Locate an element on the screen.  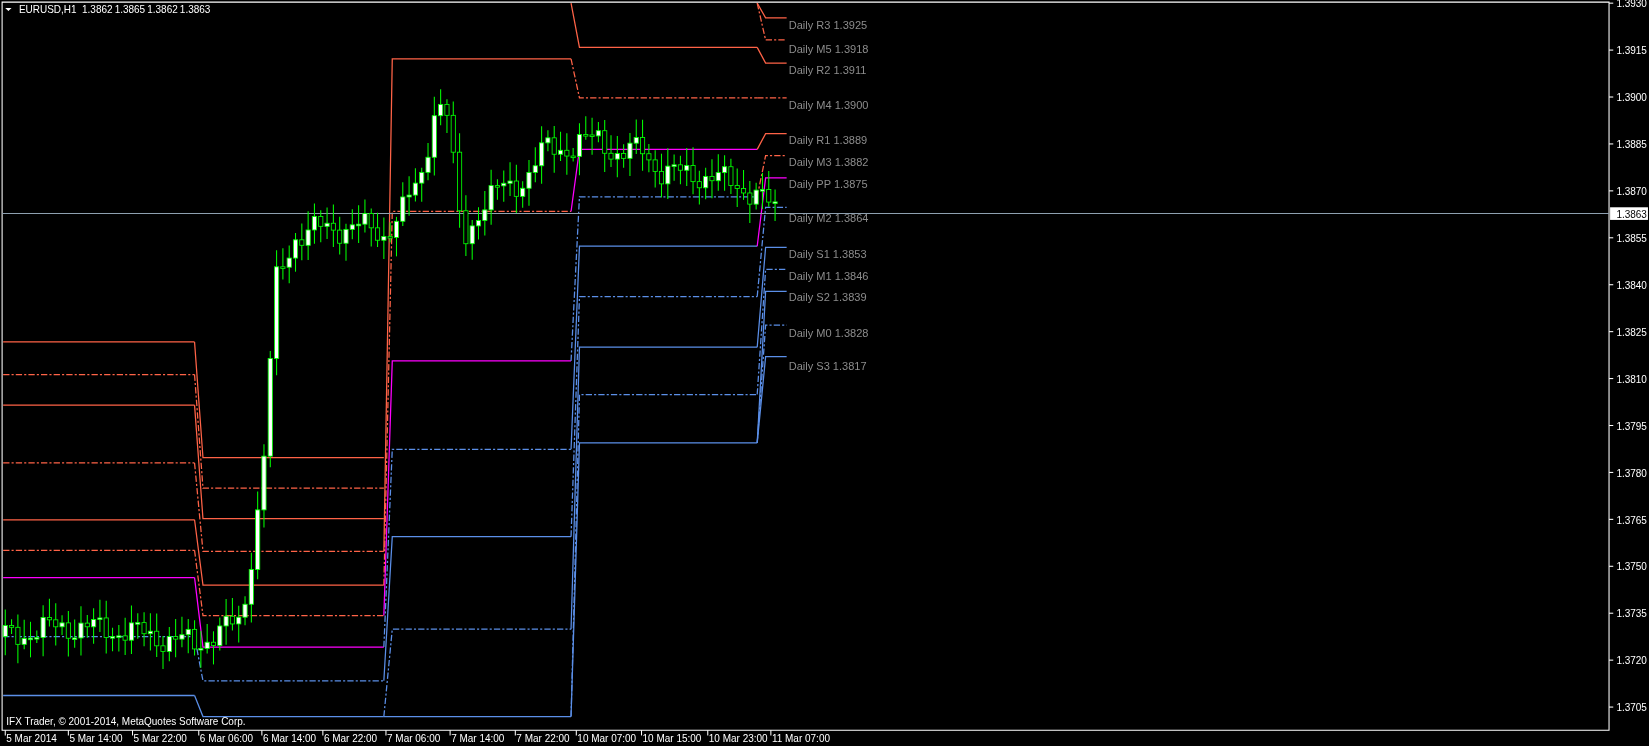
current-price-badge: 1.3863 is located at coordinates (1629, 213).